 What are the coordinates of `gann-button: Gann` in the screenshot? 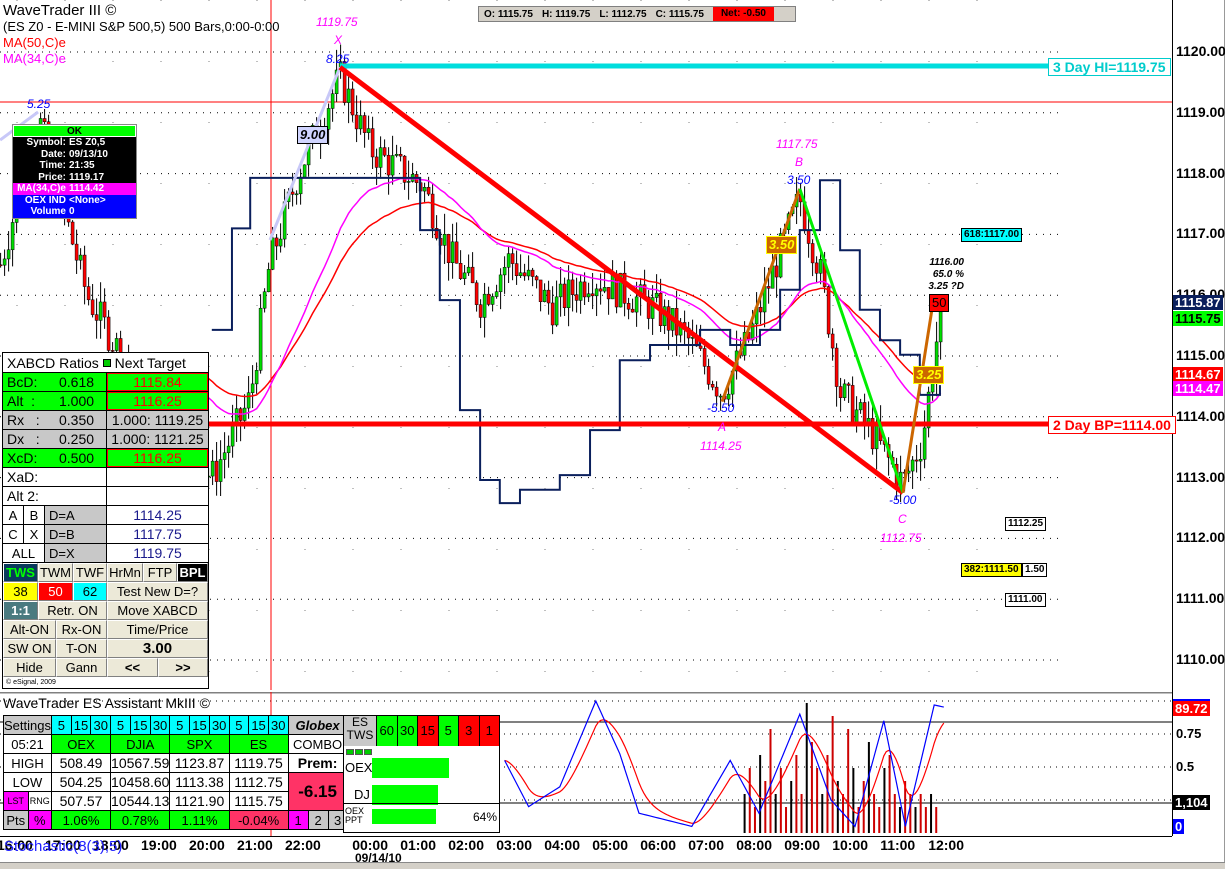 It's located at (81, 667).